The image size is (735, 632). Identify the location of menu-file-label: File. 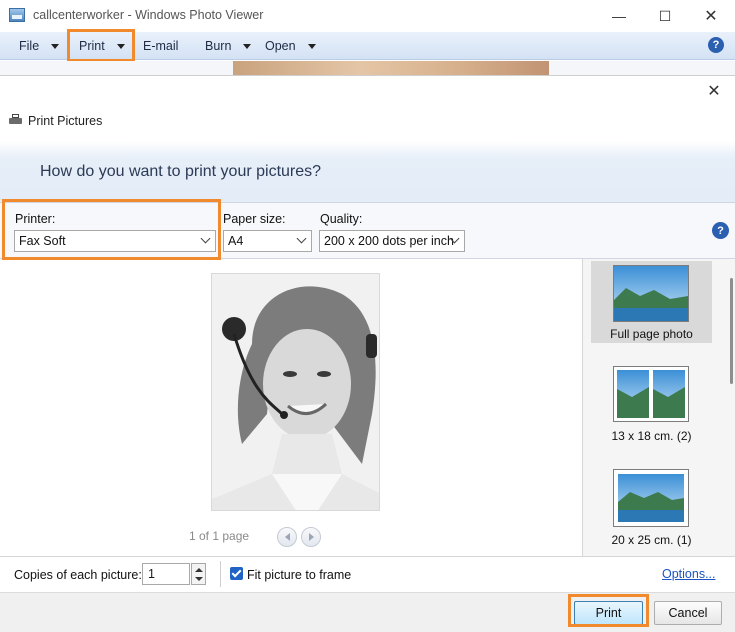
(29, 46).